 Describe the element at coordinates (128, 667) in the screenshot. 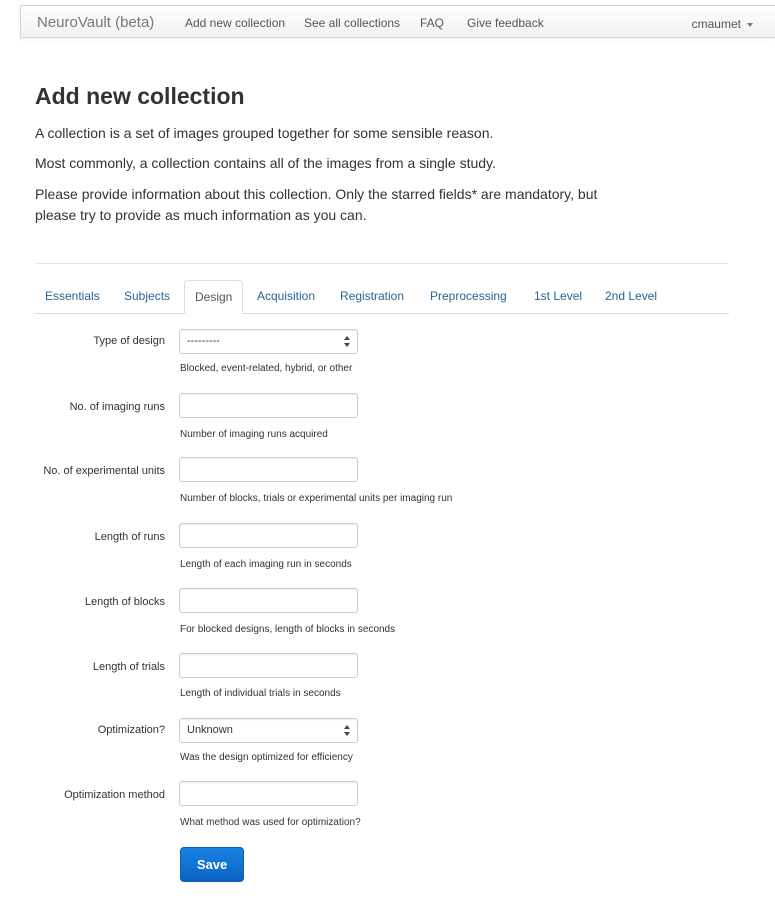

I see `length-of-trials-label: Length of trials` at that location.